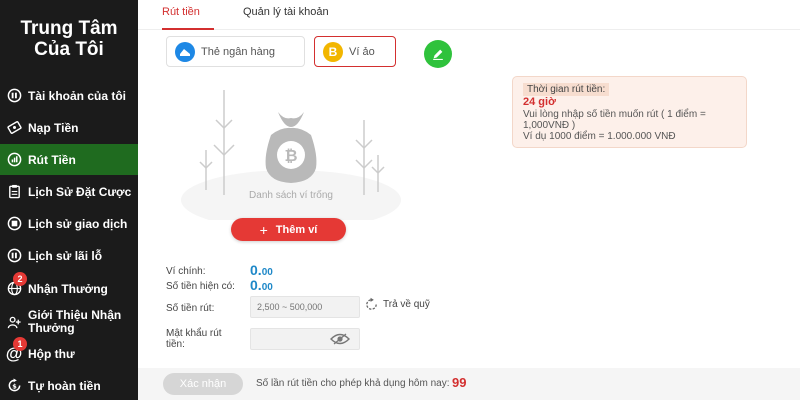  I want to click on tab-bar: Rút tiền Quản lý tài khoản, so click(469, 15).